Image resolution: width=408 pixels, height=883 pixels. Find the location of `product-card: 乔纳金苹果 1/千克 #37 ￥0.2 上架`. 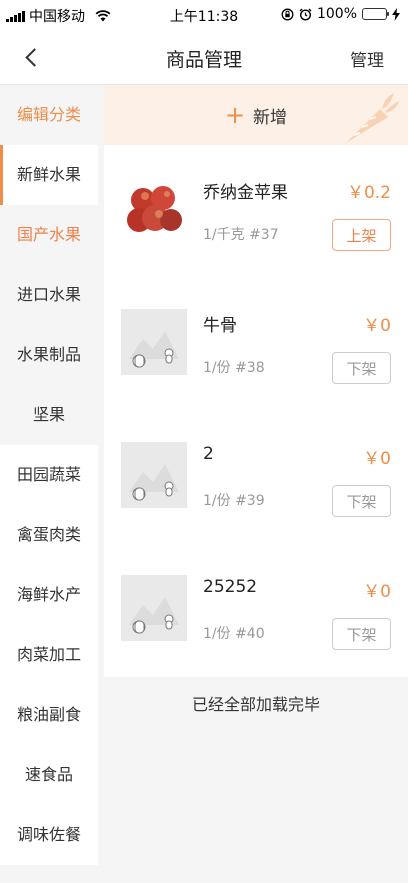

product-card: 乔纳金苹果 1/千克 #37 ￥0.2 上架 is located at coordinates (256, 211).